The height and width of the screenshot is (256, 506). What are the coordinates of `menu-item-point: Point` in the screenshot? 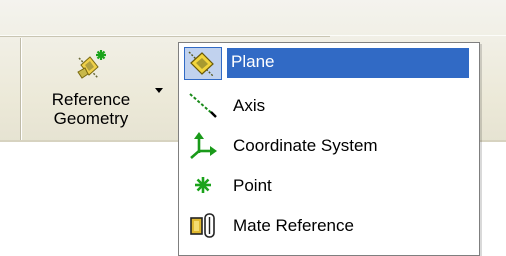 It's located at (328, 185).